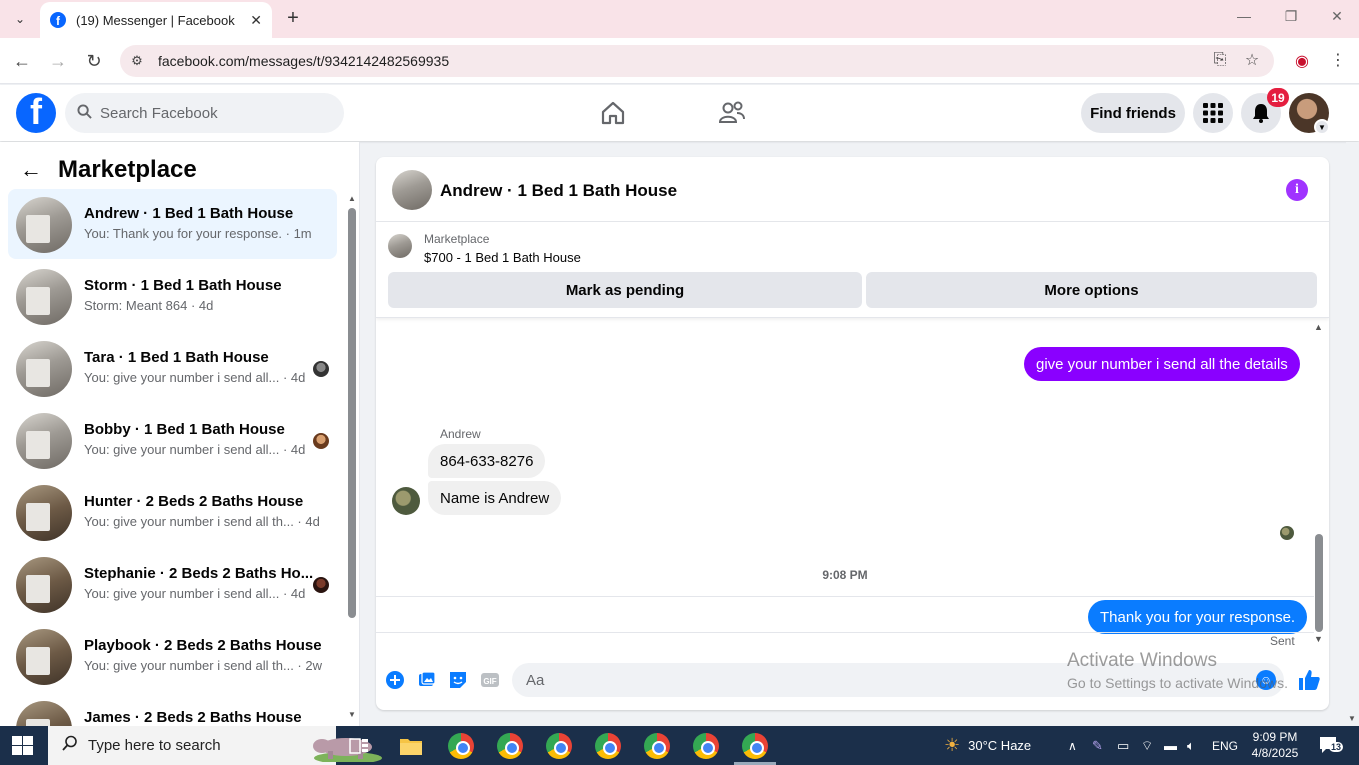  Describe the element at coordinates (172, 709) in the screenshot. I see `conversation-item: James · 2 Beds 2 Baths House` at that location.